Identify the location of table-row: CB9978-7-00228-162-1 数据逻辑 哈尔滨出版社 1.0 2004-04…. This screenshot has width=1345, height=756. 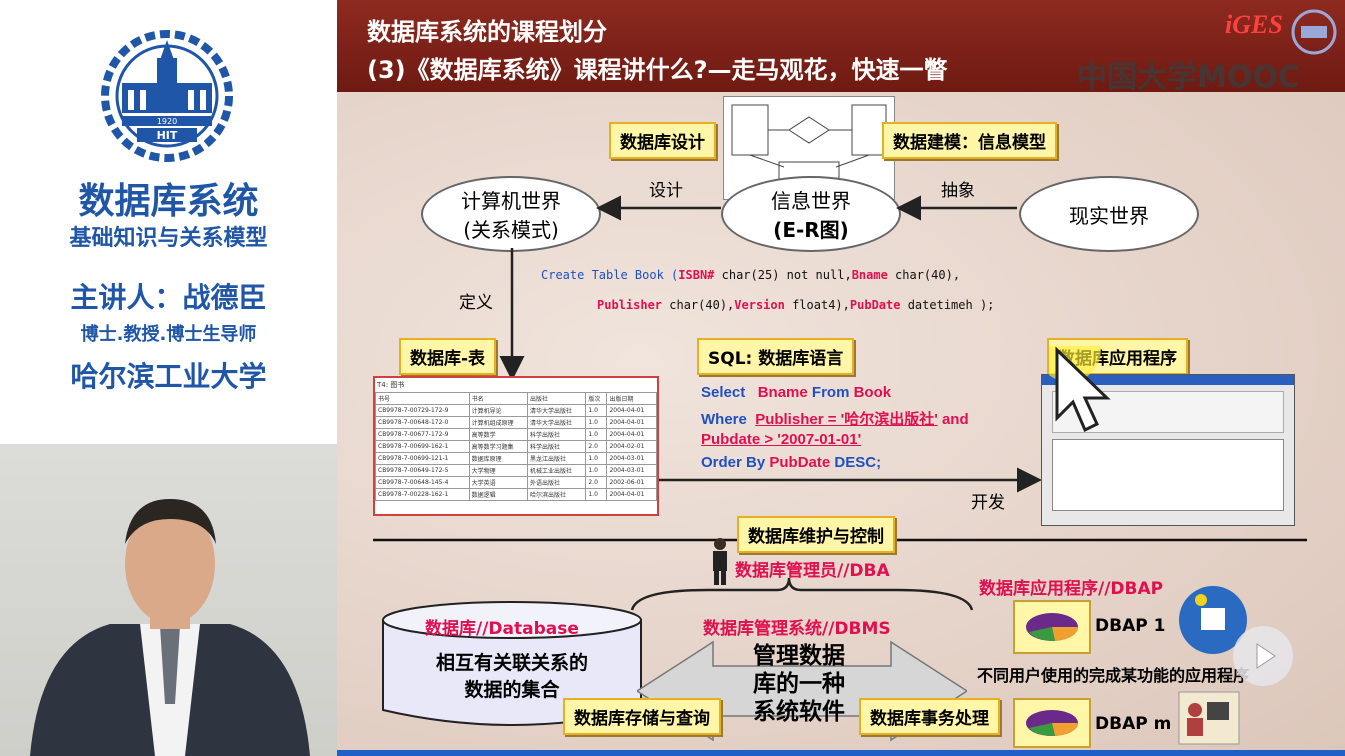
(516, 494).